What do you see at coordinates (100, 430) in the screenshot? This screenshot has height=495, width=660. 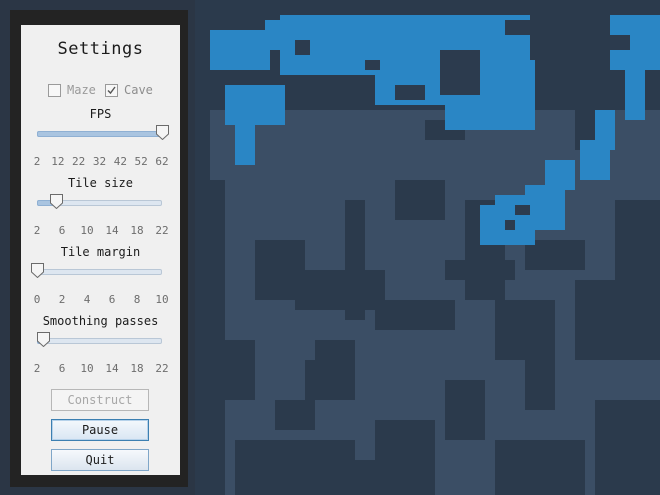 I see `pause-button: Pause` at bounding box center [100, 430].